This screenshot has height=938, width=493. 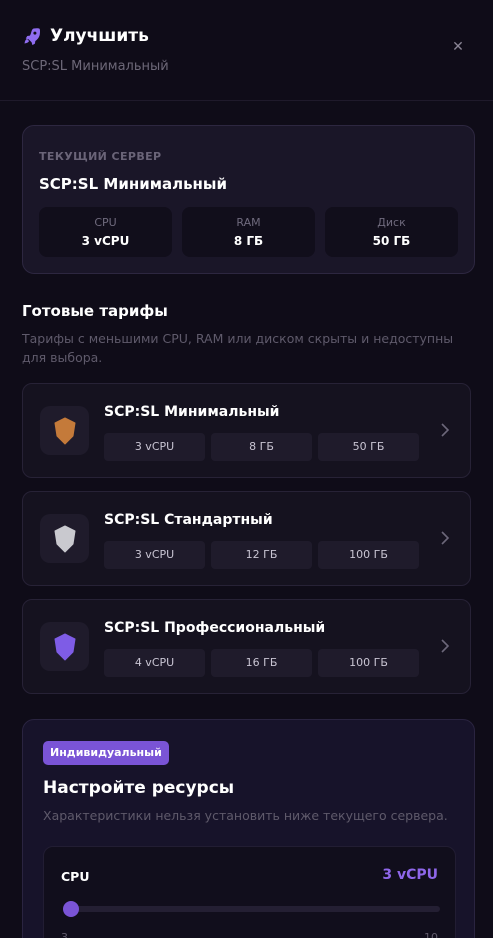 What do you see at coordinates (99, 36) in the screenshot?
I see `dialog-title: Улучшить` at bounding box center [99, 36].